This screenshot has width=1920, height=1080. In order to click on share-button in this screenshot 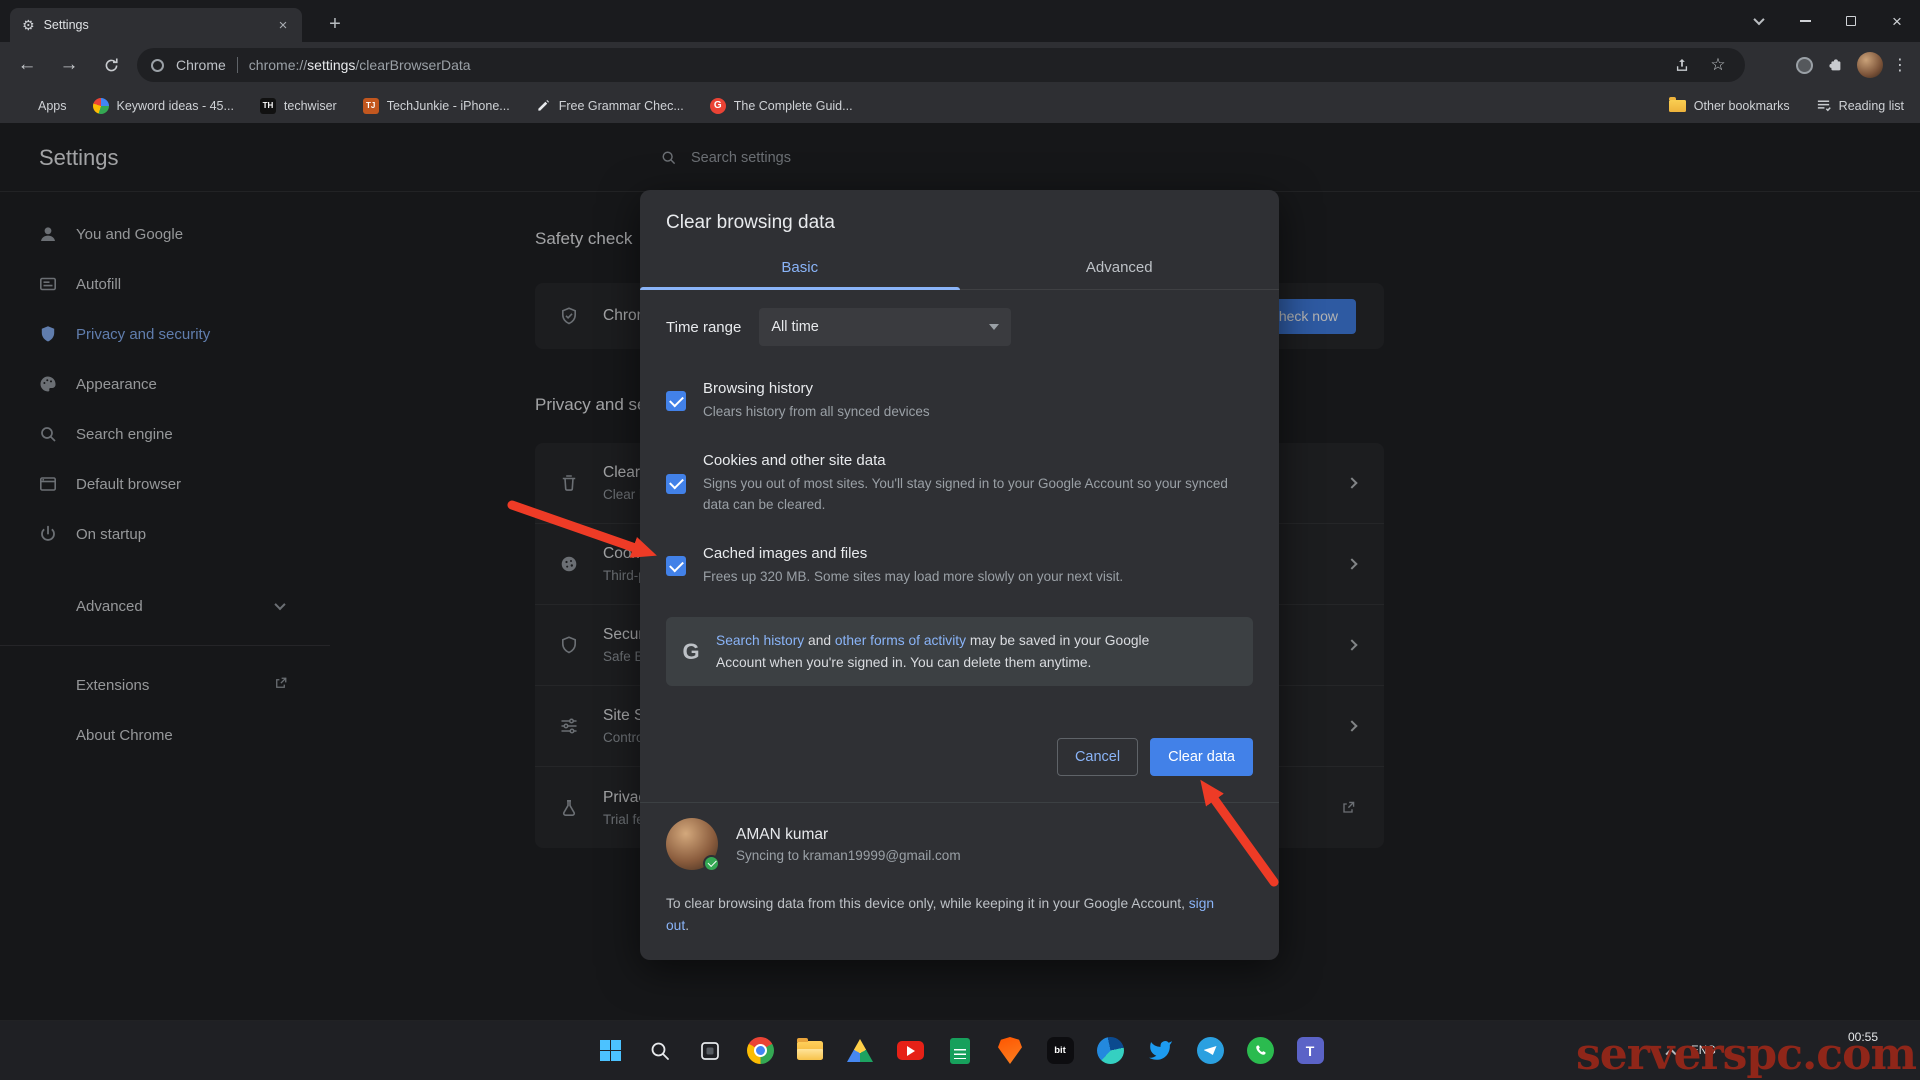, I will do `click(1682, 65)`.